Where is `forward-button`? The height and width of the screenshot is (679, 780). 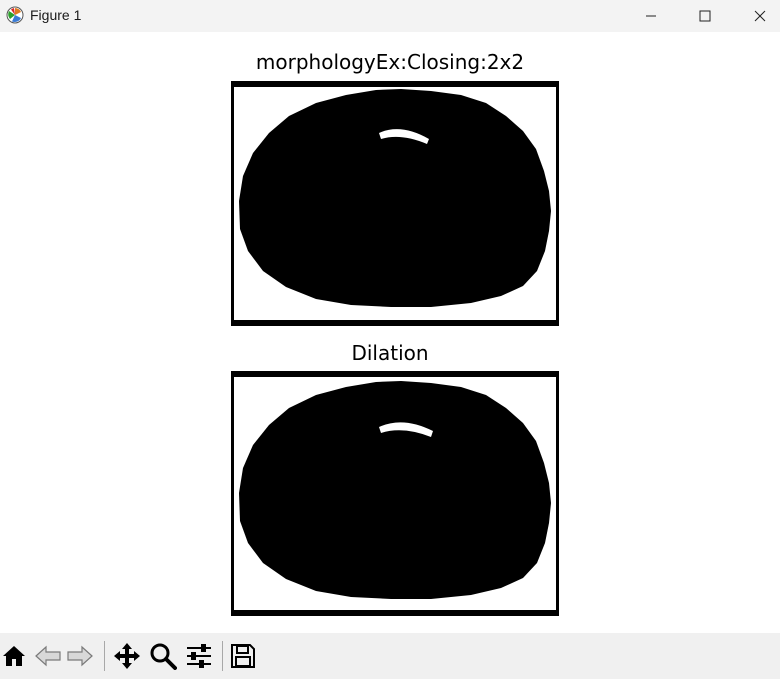
forward-button is located at coordinates (80, 656).